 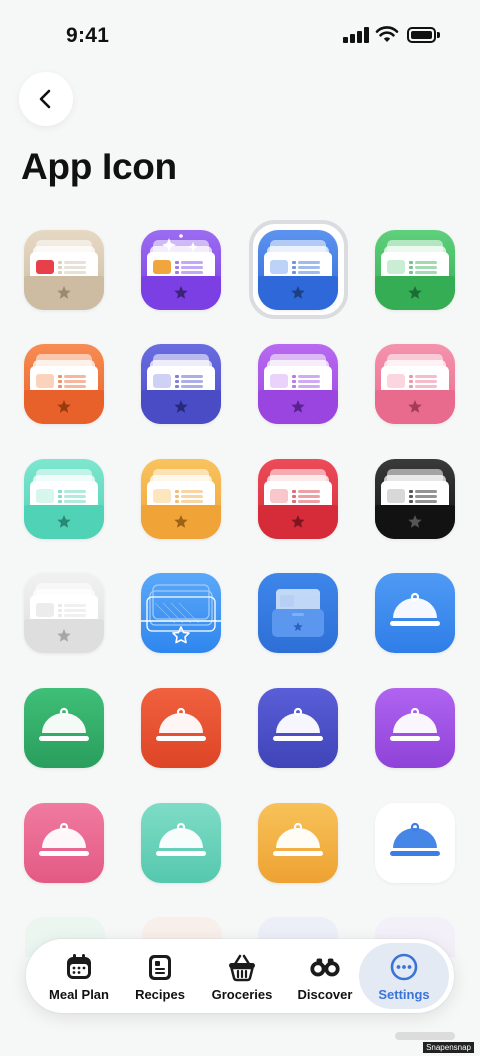 What do you see at coordinates (242, 967) in the screenshot?
I see `basket-icon` at bounding box center [242, 967].